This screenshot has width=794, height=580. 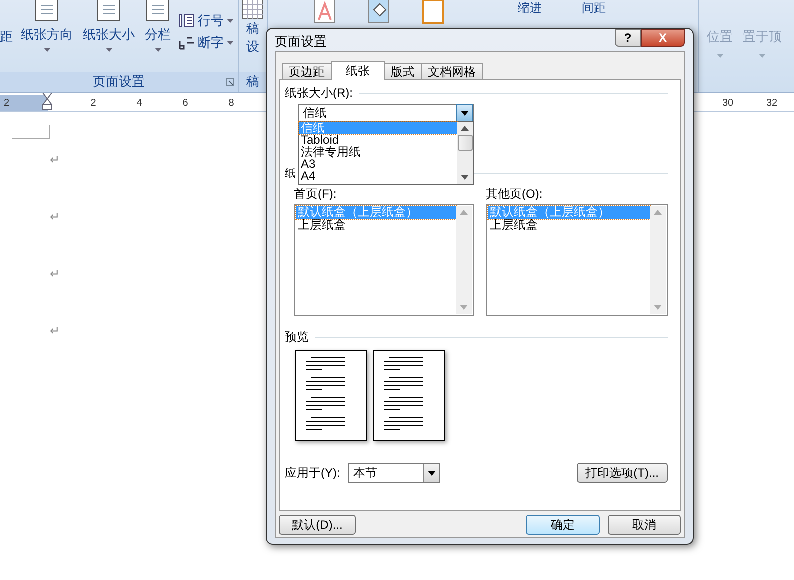 I want to click on margin-corner-mark, so click(x=31, y=132).